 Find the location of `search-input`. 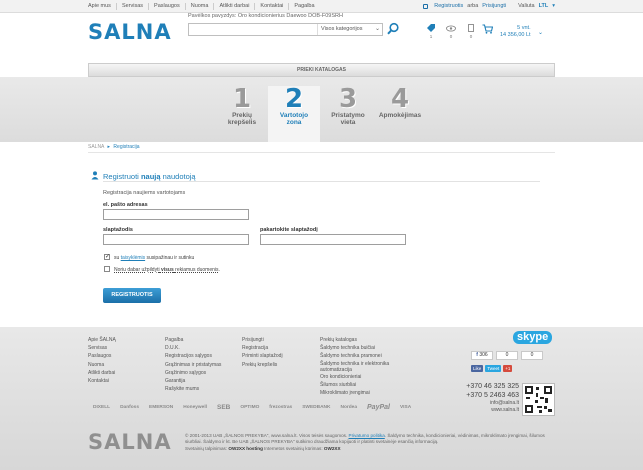

search-input is located at coordinates (253, 29).